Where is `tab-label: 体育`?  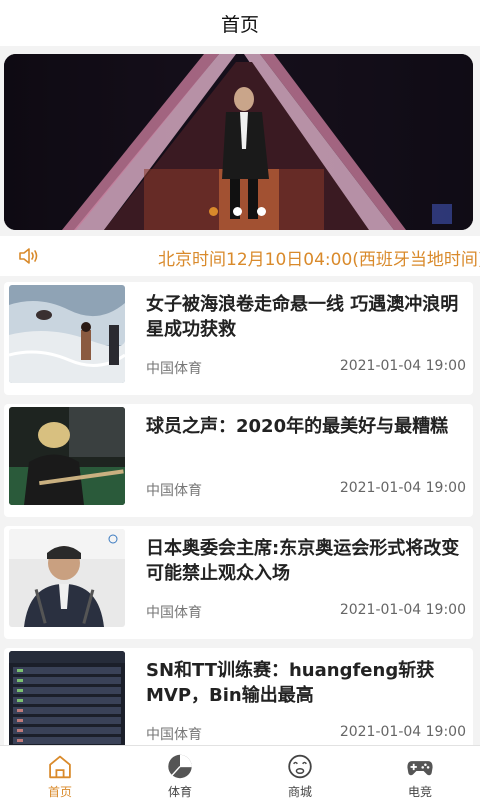 tab-label: 体育 is located at coordinates (179, 792).